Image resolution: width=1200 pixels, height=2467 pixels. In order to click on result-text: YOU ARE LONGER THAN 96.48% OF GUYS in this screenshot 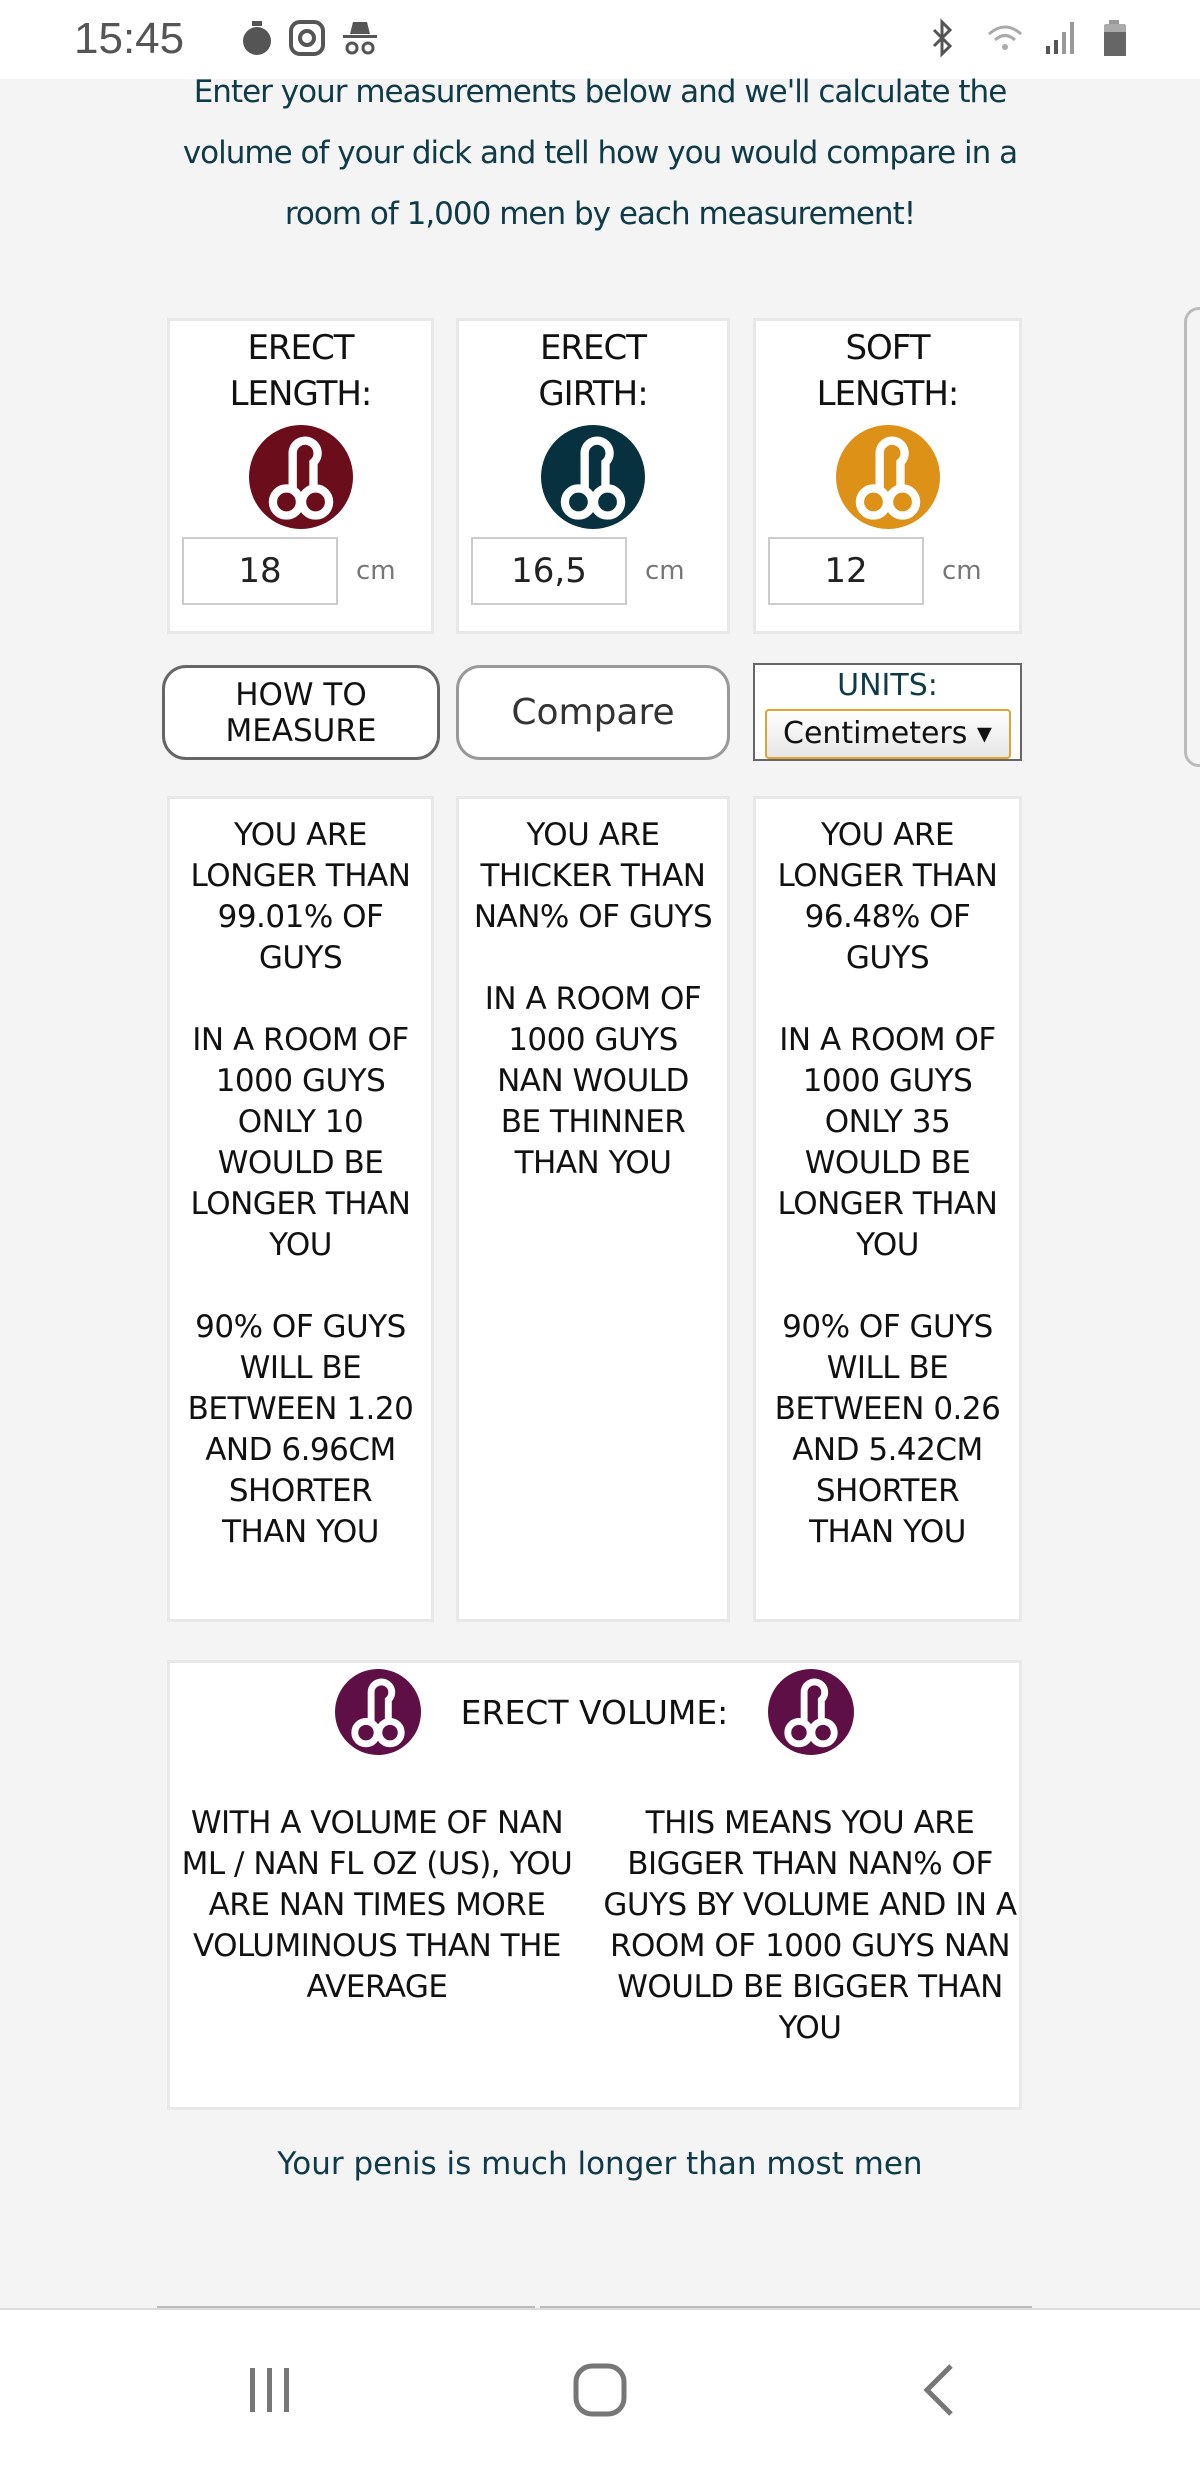, I will do `click(887, 896)`.